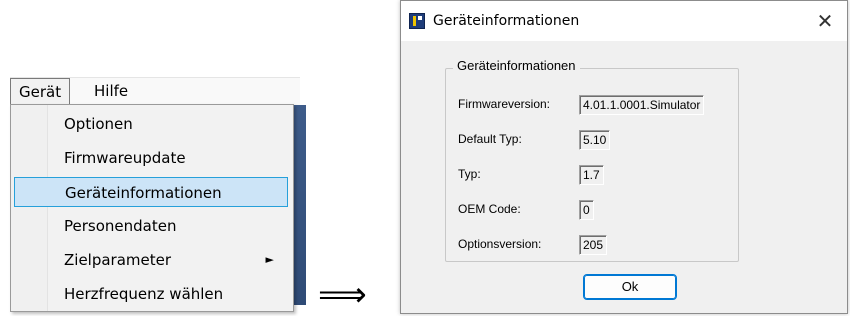 The image size is (850, 316). I want to click on oem-code-value: 0, so click(586, 210).